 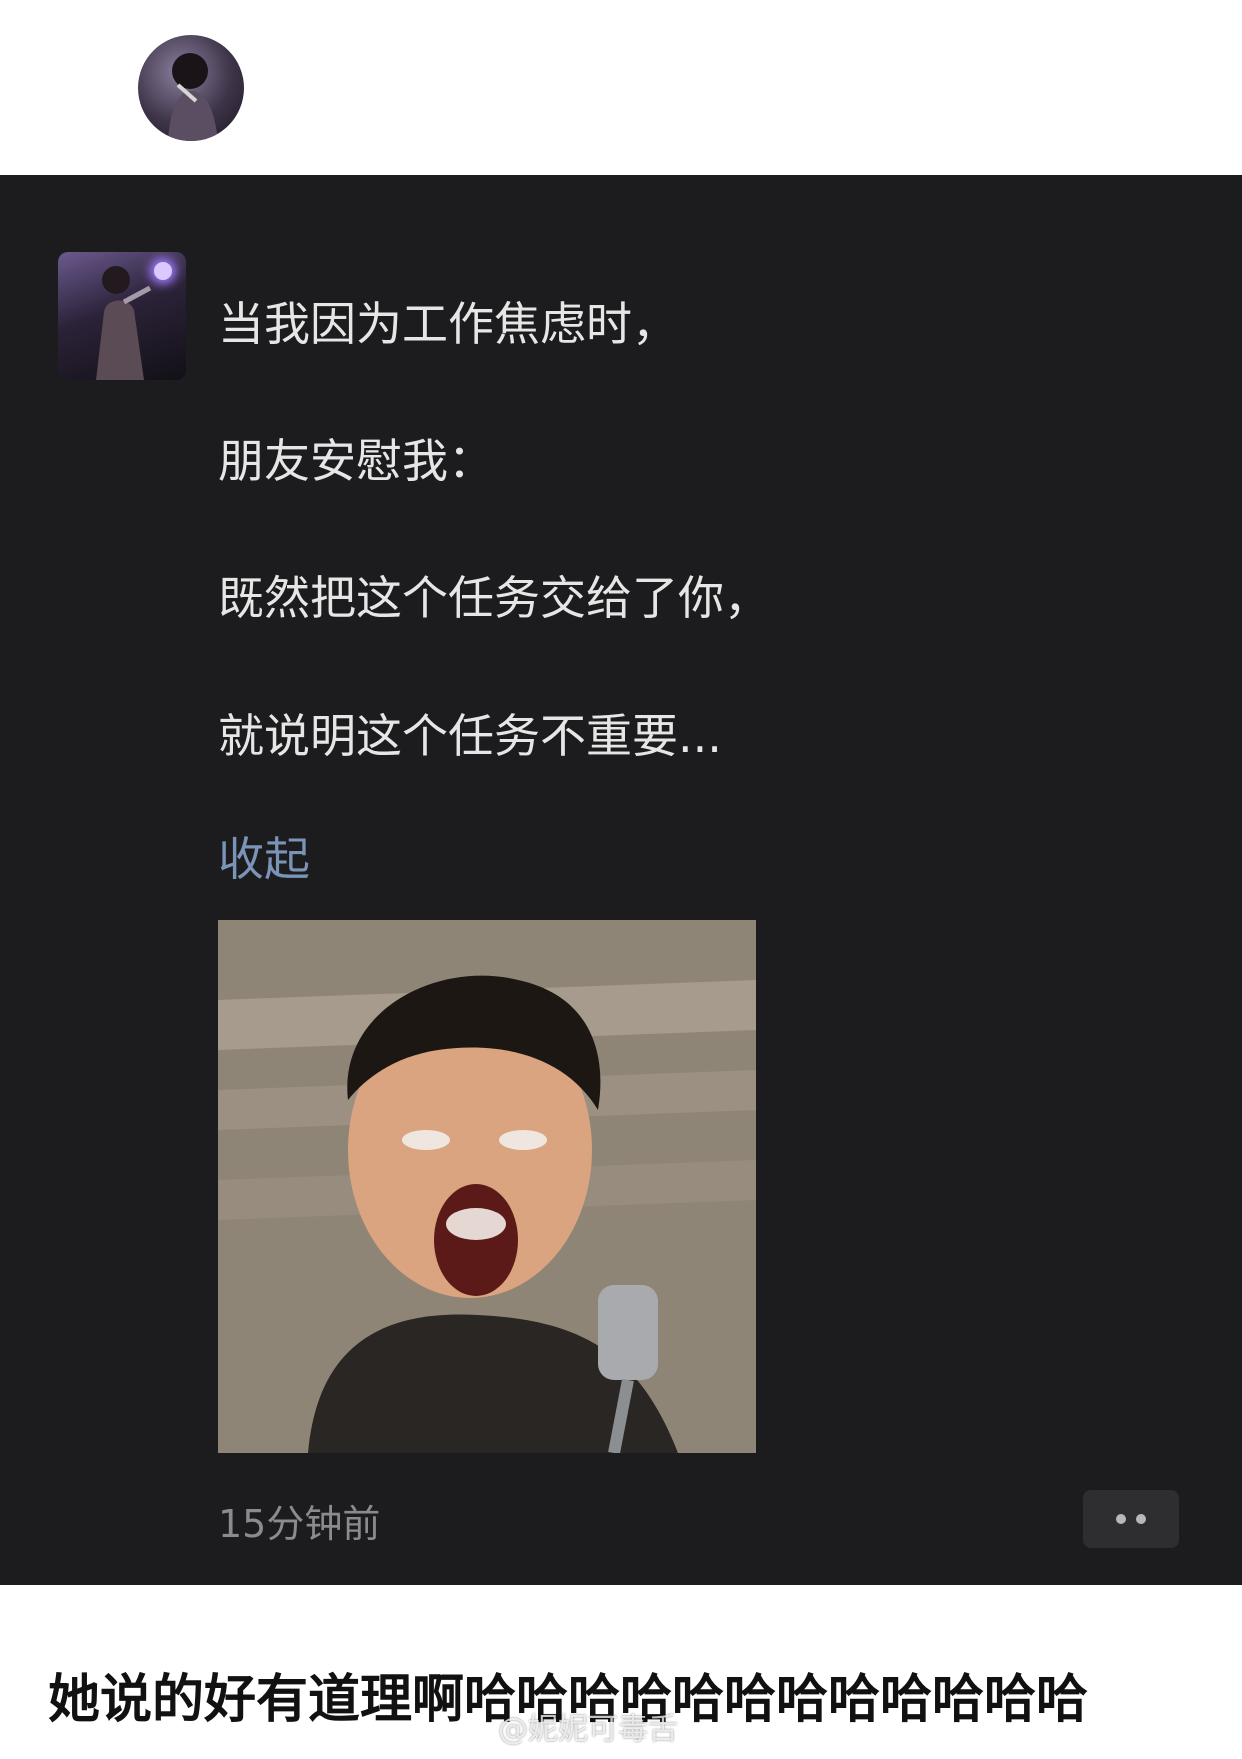 What do you see at coordinates (356, 461) in the screenshot?
I see `post-text-line-2: 朋友安慰我：` at bounding box center [356, 461].